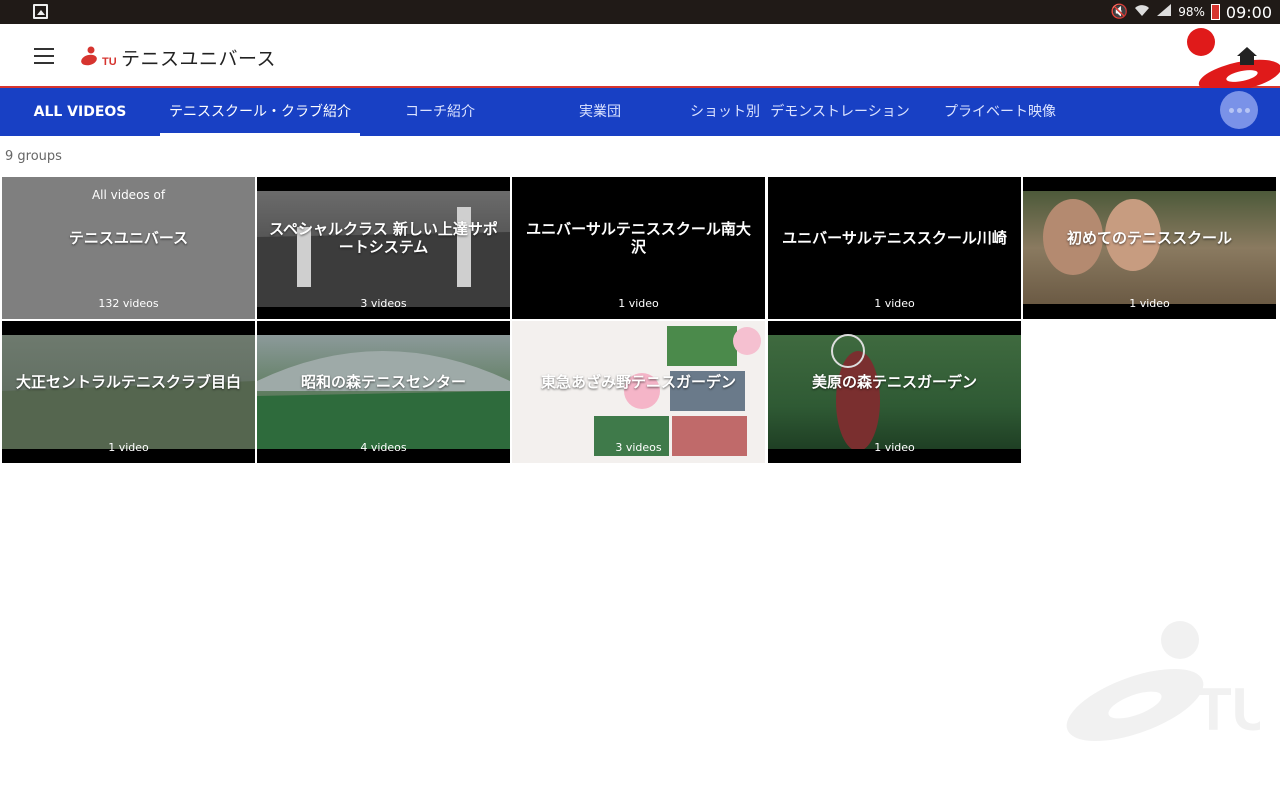 The height and width of the screenshot is (800, 1280). What do you see at coordinates (1119, 12) in the screenshot?
I see `mute-icon: 🔇` at bounding box center [1119, 12].